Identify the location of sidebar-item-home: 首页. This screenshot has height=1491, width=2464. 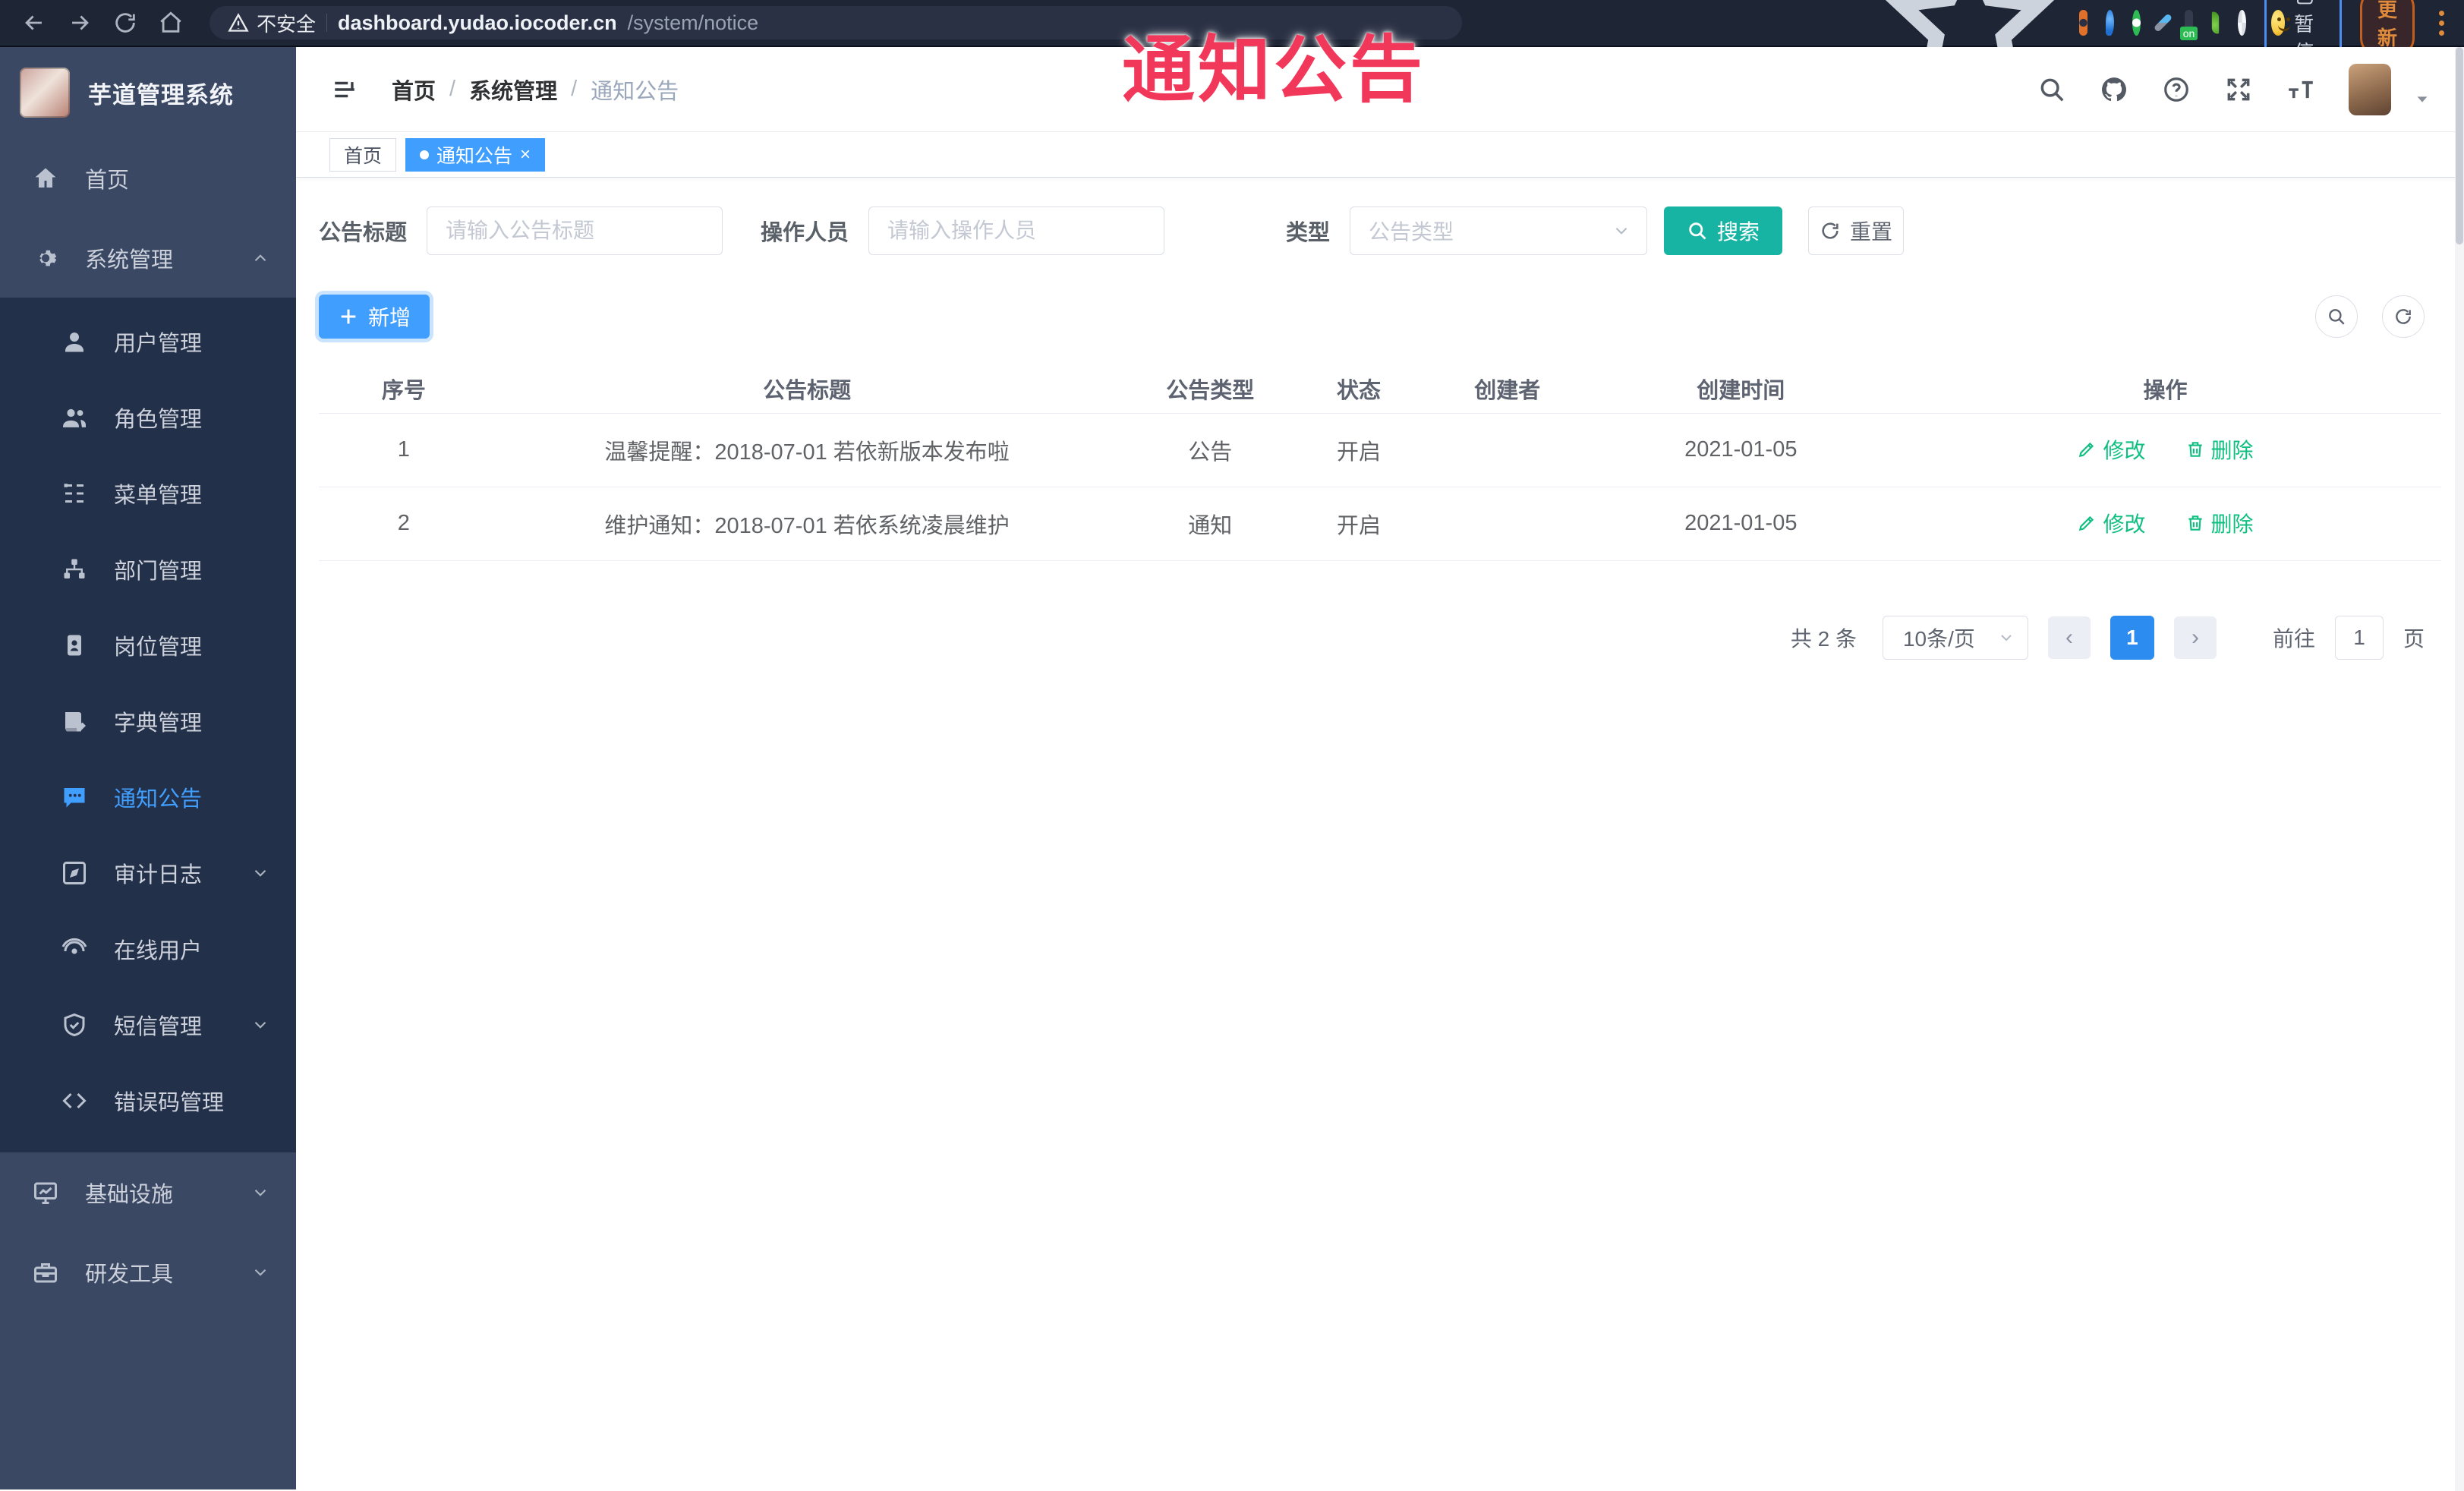
(148, 178).